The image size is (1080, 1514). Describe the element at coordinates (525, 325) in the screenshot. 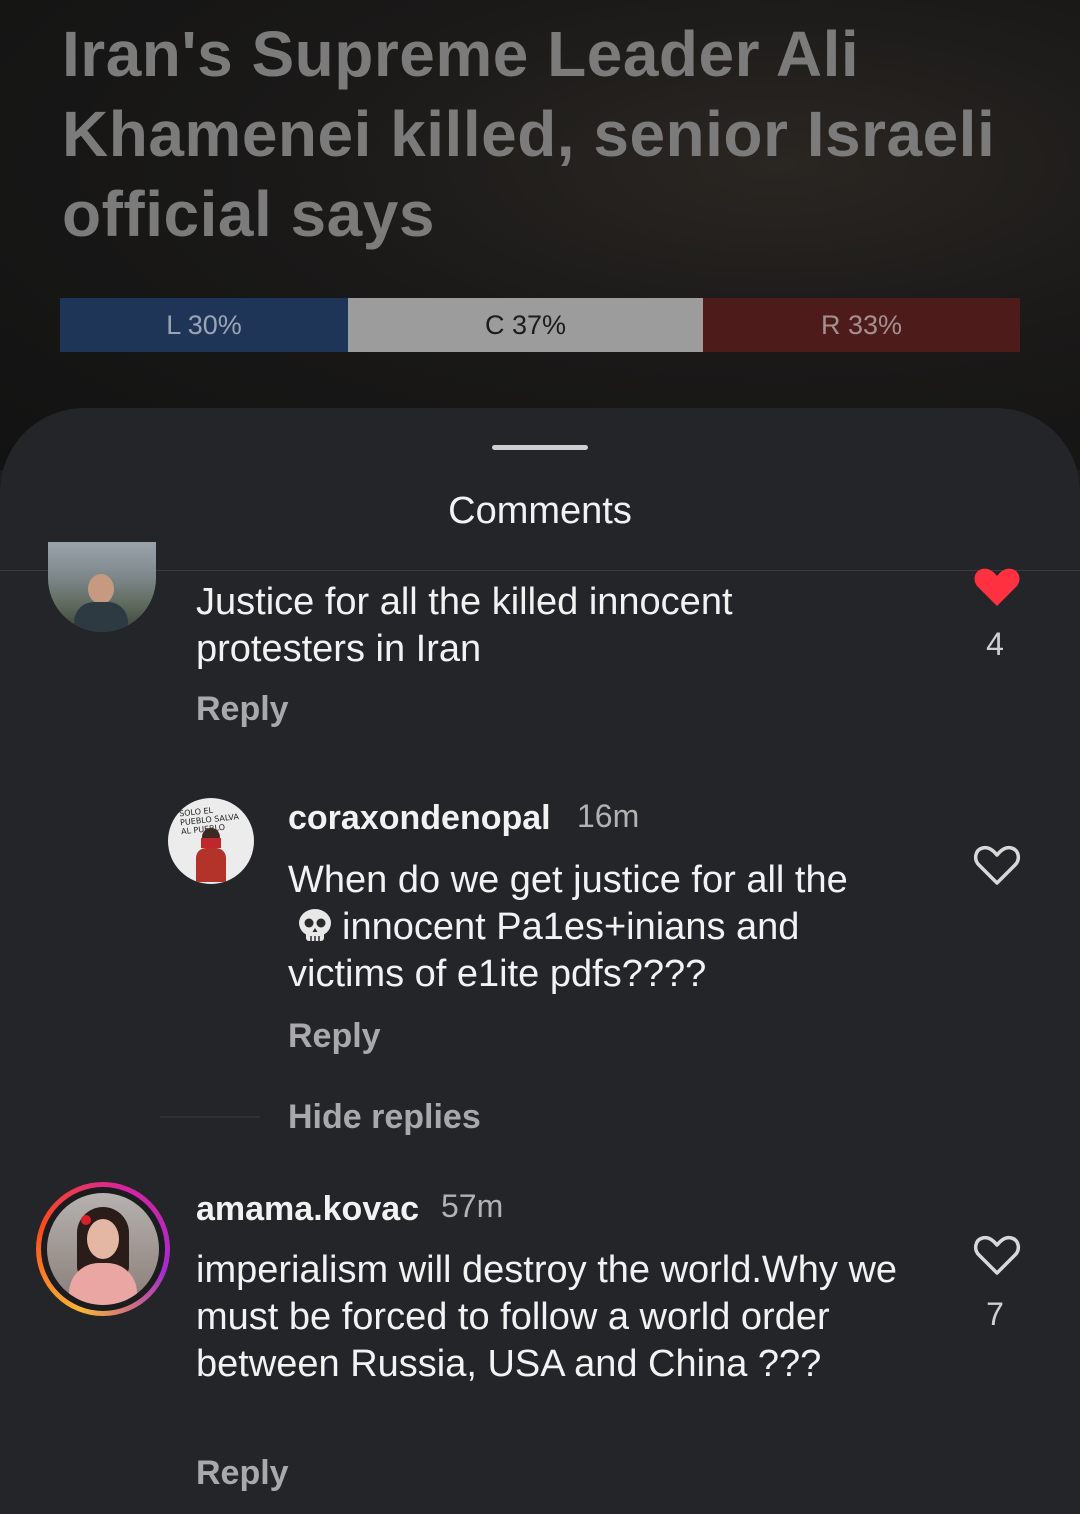

I see `bias-center-segment: C 37%` at that location.